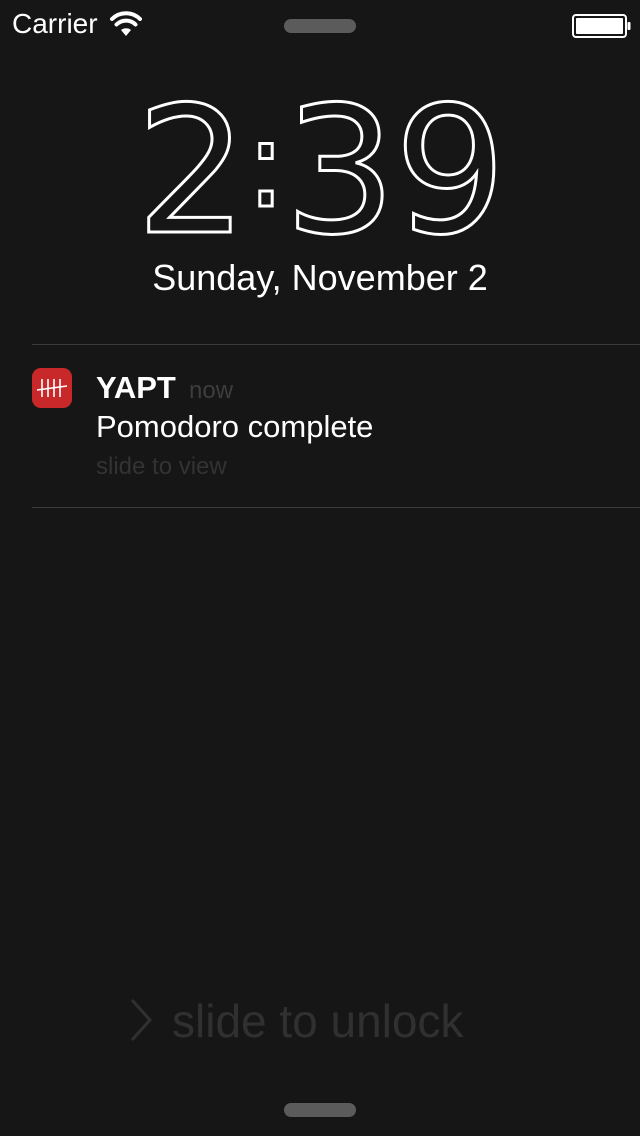 The image size is (640, 1136). Describe the element at coordinates (336, 344) in the screenshot. I see `notification-divider-top` at that location.